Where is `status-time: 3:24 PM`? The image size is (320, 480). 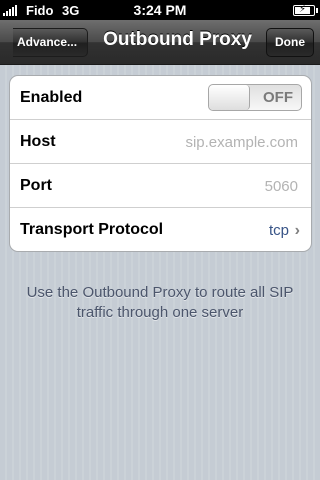 status-time: 3:24 PM is located at coordinates (160, 10).